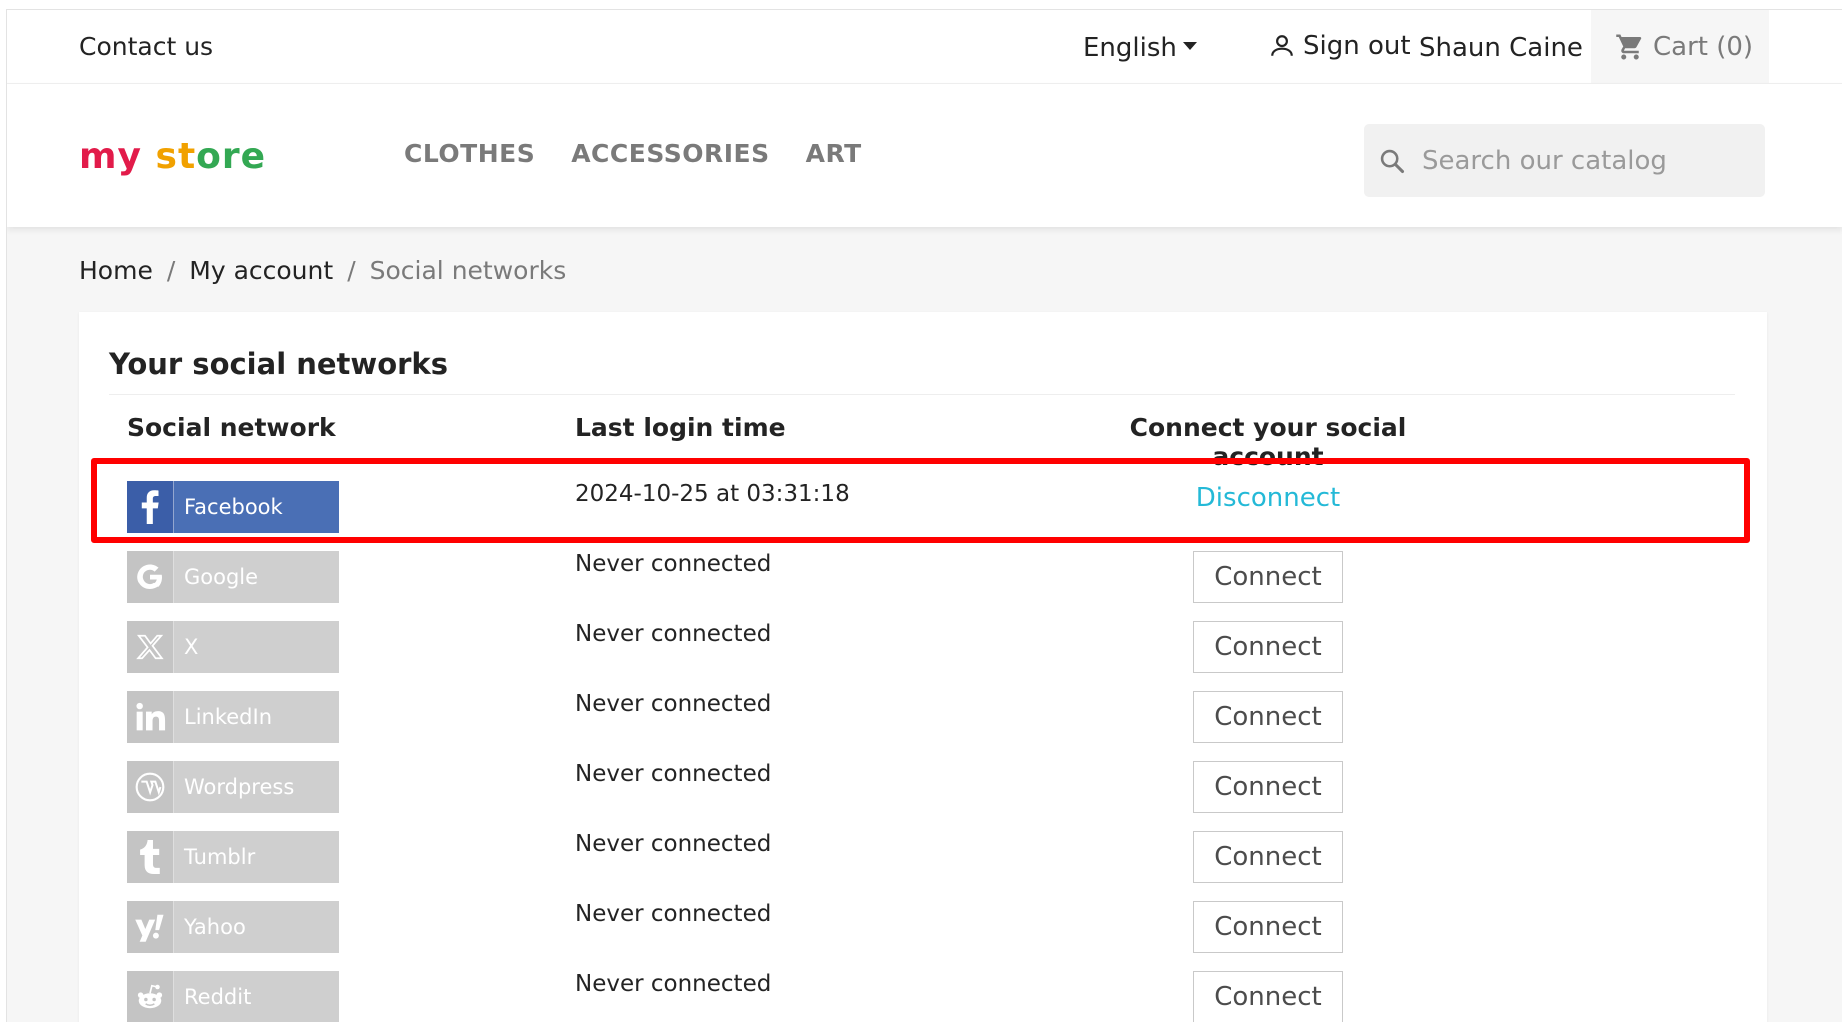 Image resolution: width=1842 pixels, height=1022 pixels. Describe the element at coordinates (149, 156) in the screenshot. I see `logo-part` at that location.